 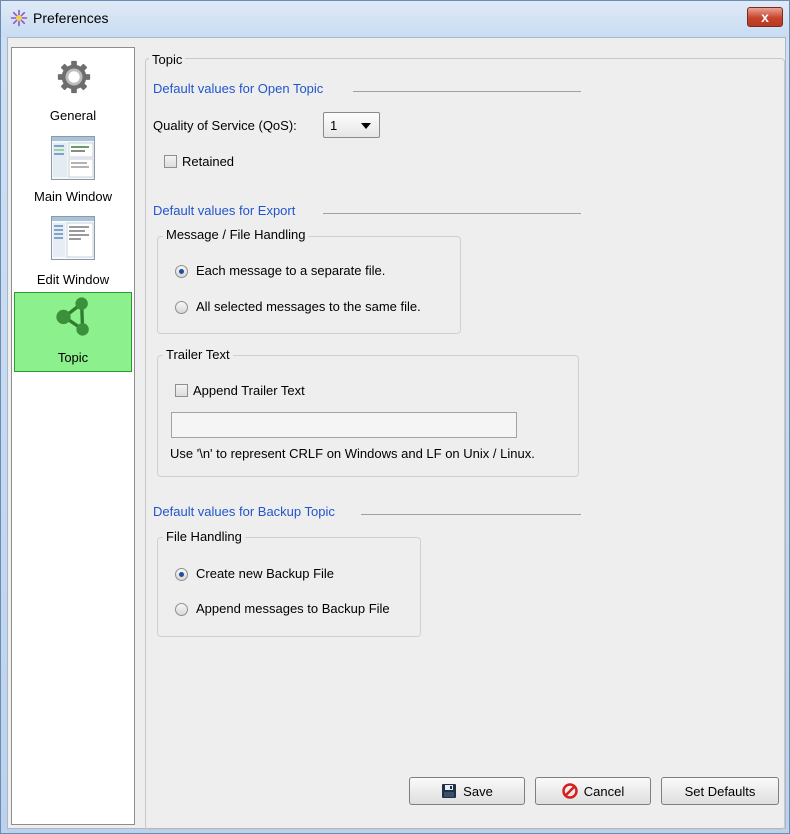 I want to click on topic-group-title: Topic, so click(x=167, y=59).